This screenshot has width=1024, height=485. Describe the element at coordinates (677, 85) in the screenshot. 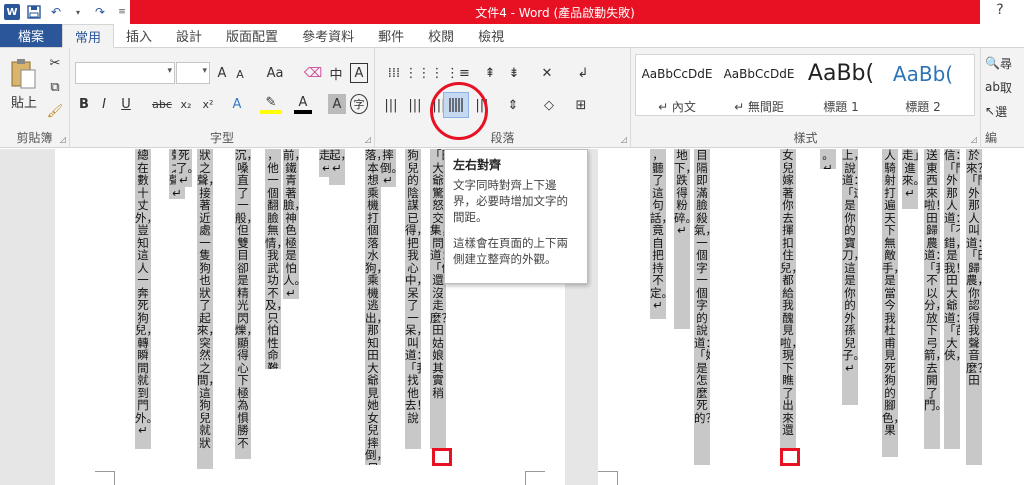

I see `style-normal: AaBbCcDdE ↵ 內文` at that location.